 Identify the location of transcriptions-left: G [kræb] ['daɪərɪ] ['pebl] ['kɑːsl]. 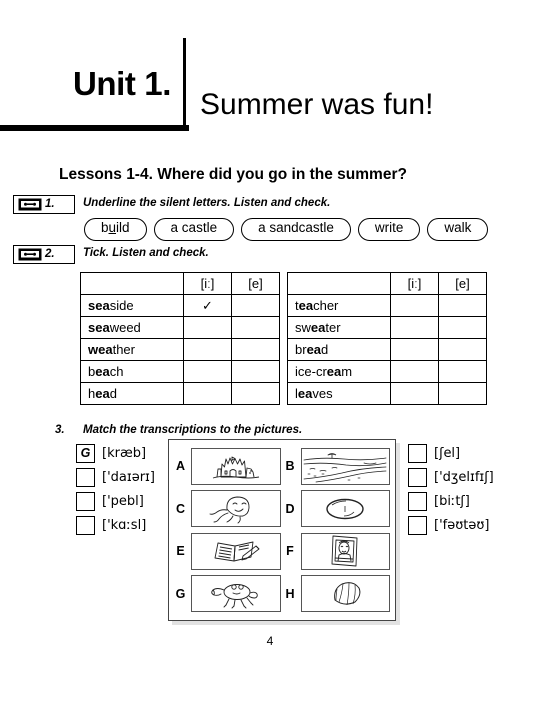
(115, 489).